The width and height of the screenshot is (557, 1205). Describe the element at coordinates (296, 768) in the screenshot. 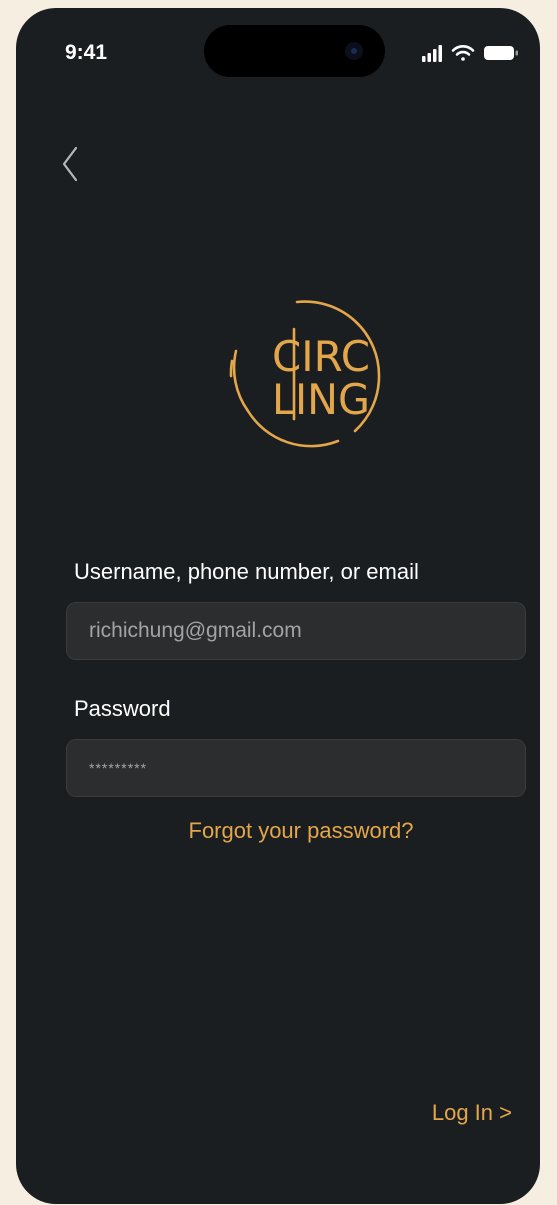

I see `password-input` at that location.